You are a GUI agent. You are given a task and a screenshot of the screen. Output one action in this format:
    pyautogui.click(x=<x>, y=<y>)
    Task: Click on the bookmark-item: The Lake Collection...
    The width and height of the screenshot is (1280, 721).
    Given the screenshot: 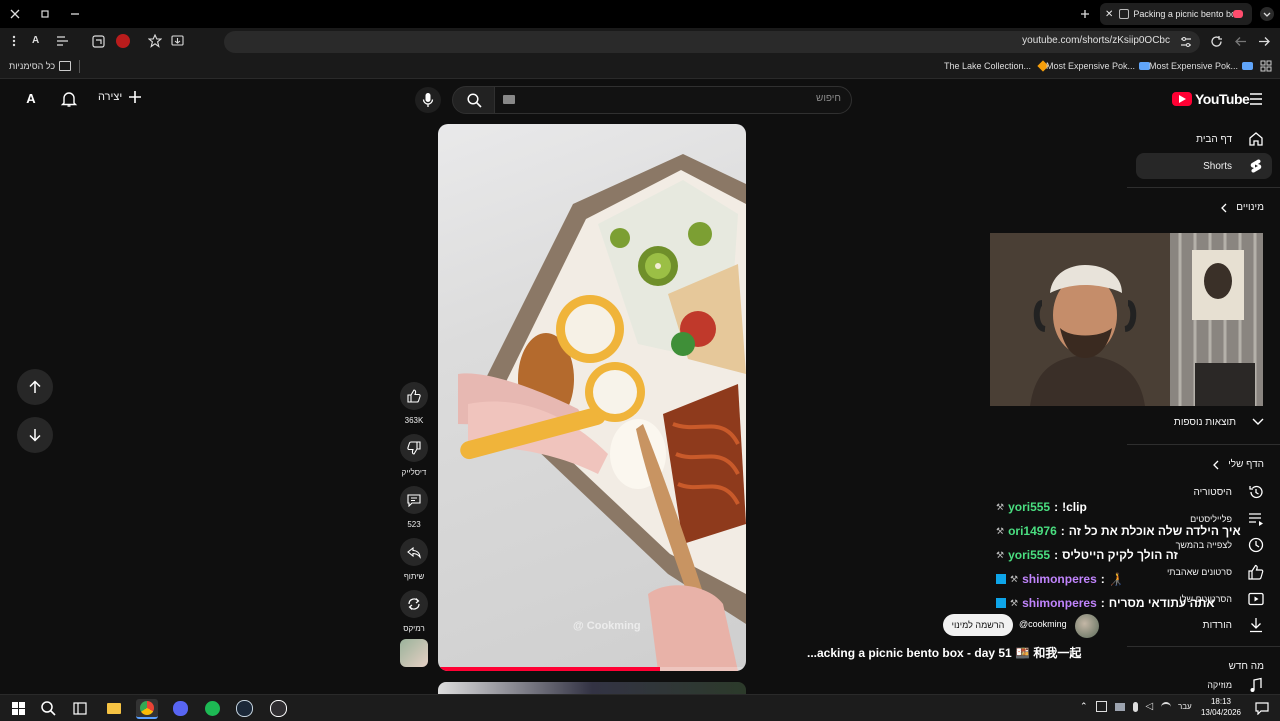 What is the action you would take?
    pyautogui.click(x=996, y=66)
    